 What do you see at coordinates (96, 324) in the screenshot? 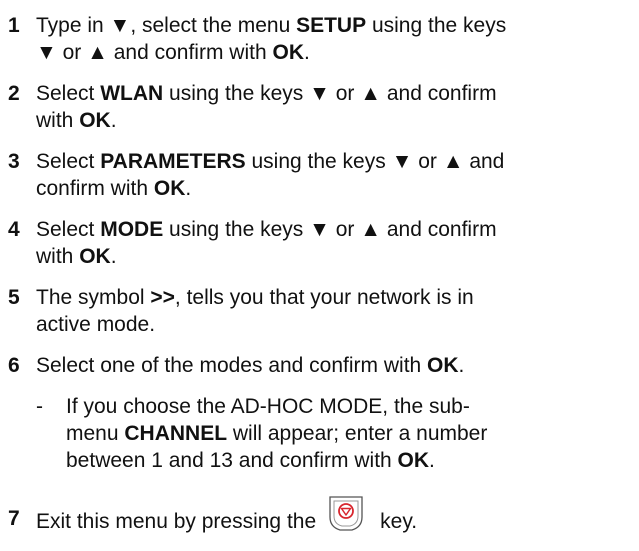
I see `step-line: active mode.` at bounding box center [96, 324].